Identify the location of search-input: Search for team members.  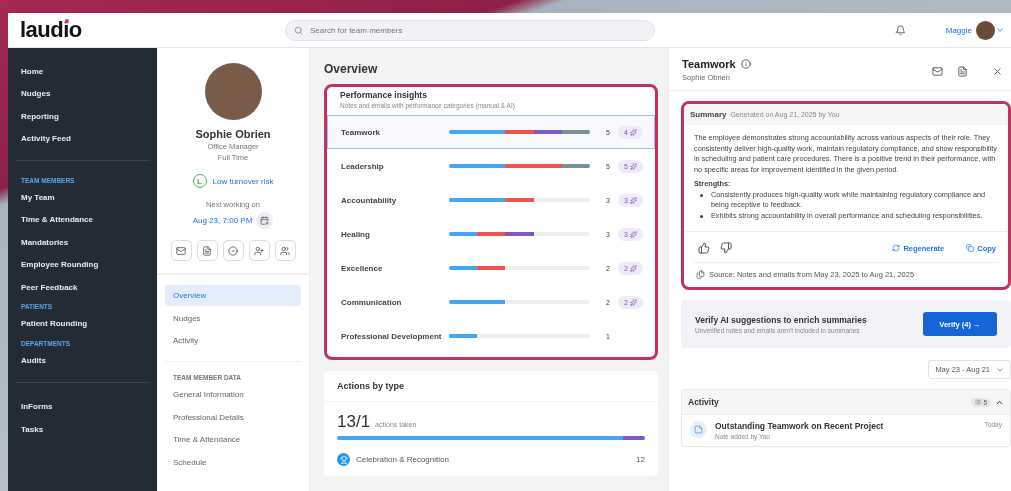
(477, 30).